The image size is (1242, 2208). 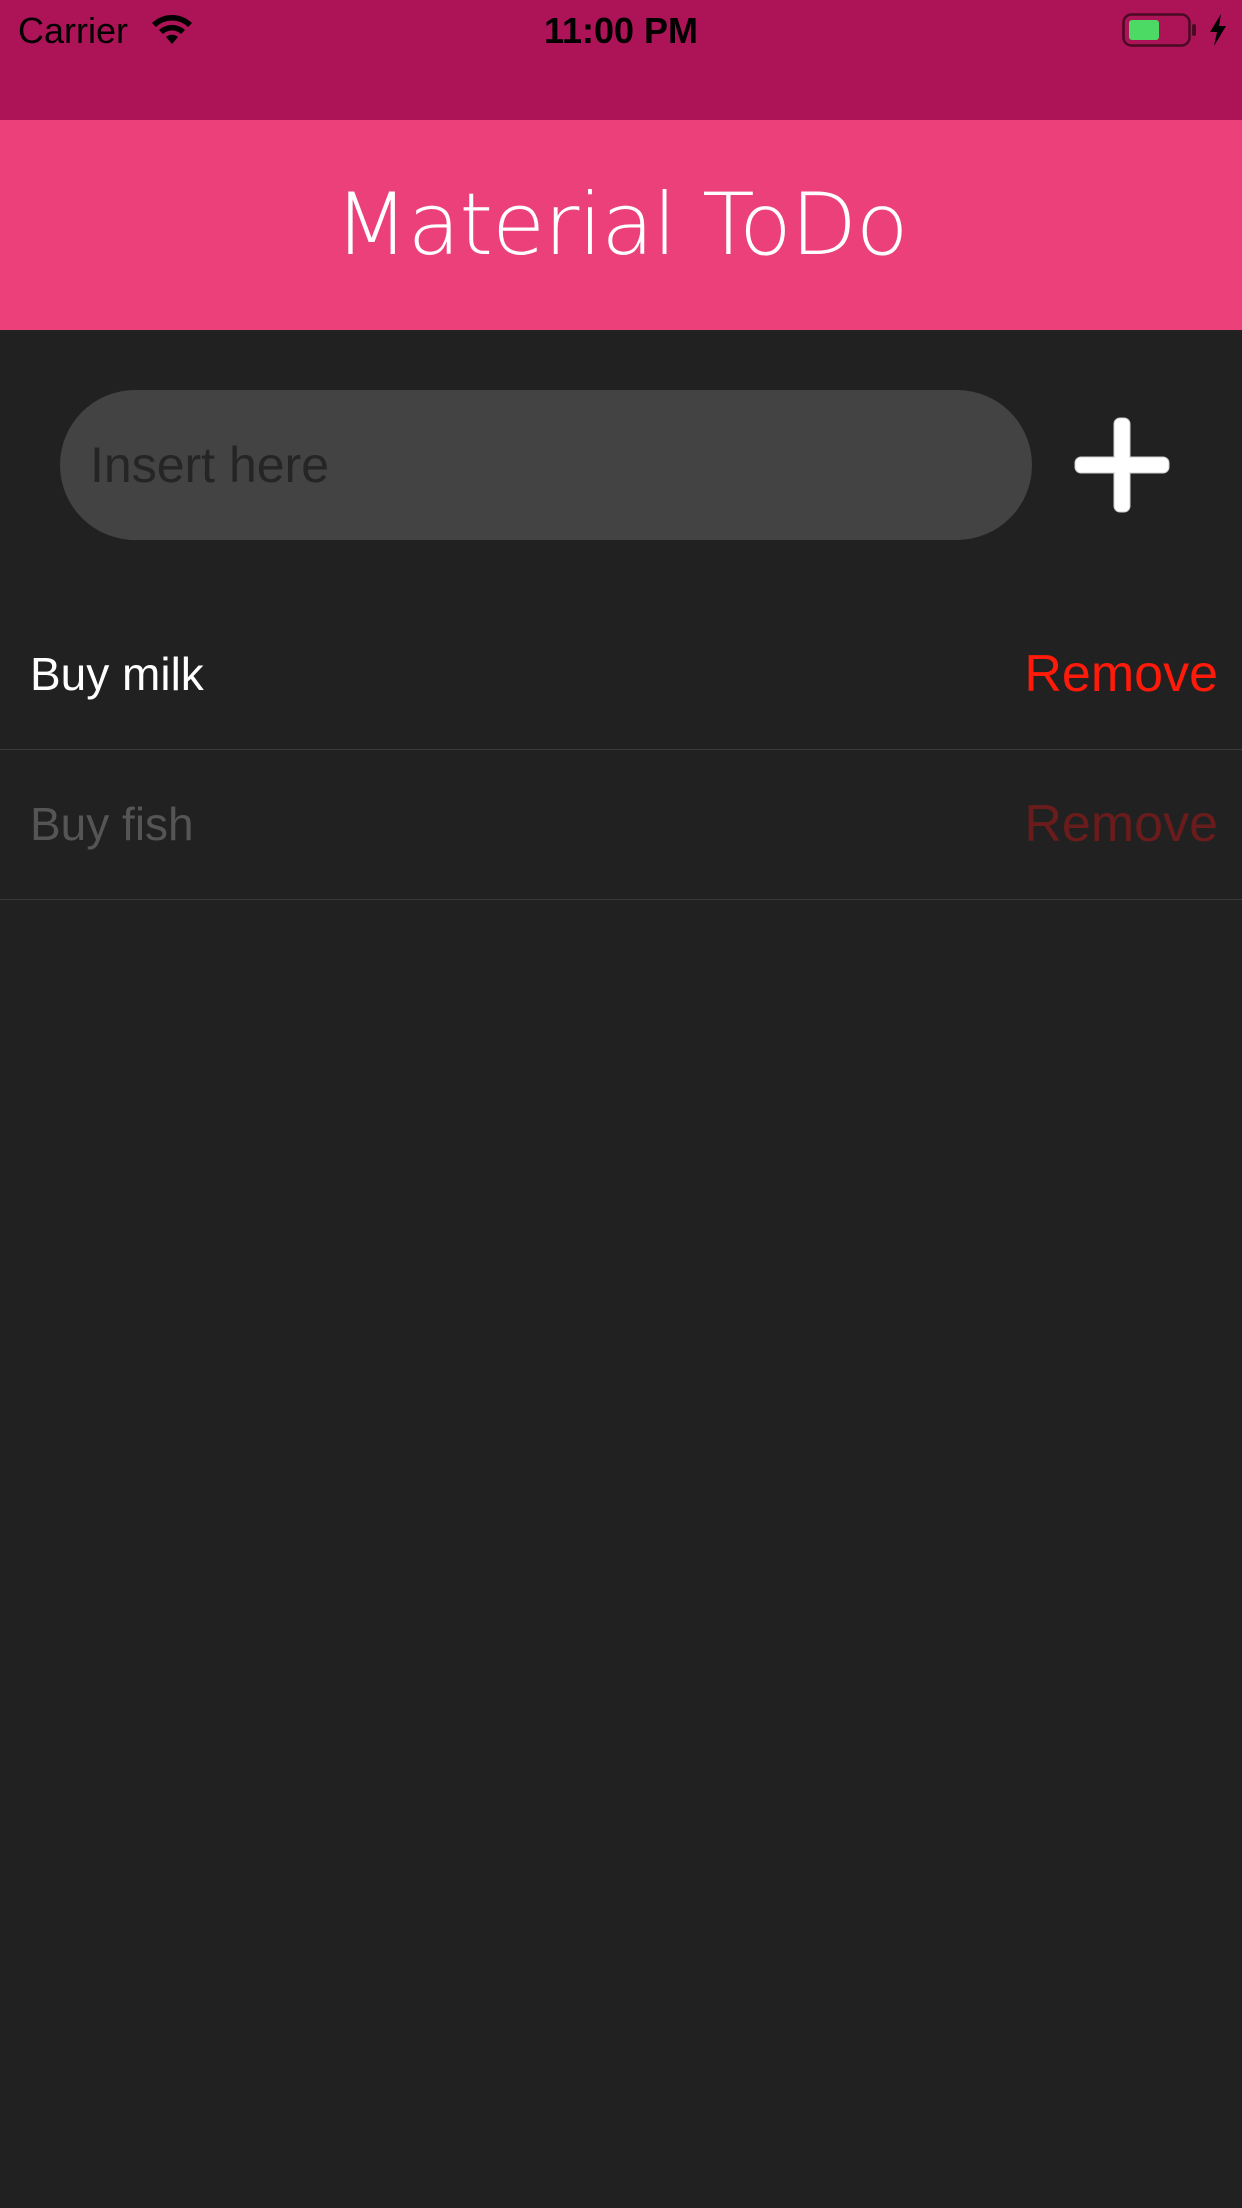 What do you see at coordinates (621, 30) in the screenshot?
I see `status-time: 11:00 PM` at bounding box center [621, 30].